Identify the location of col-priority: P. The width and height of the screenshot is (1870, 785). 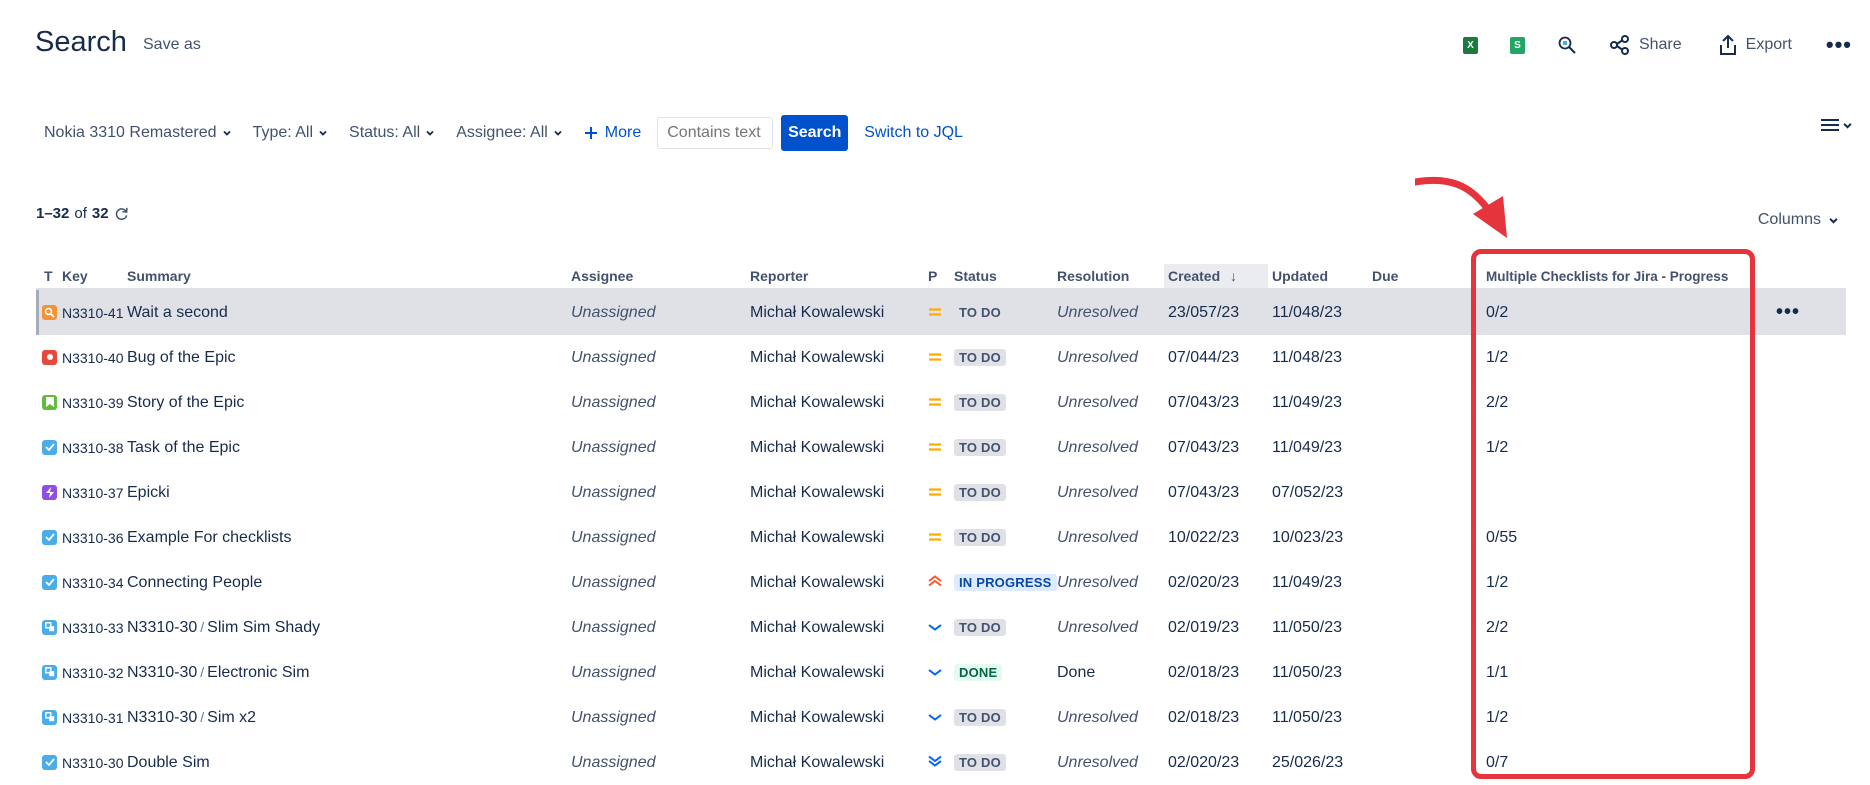
(941, 276).